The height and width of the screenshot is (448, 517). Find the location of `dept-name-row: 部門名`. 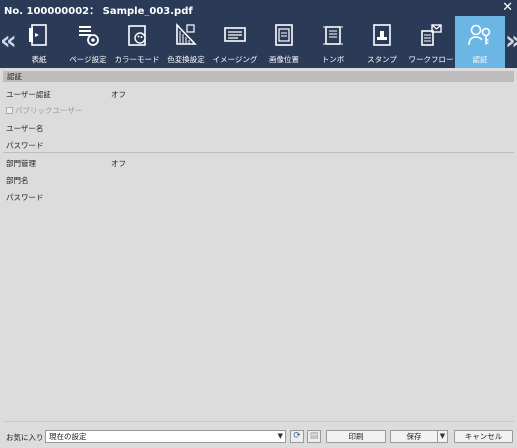

dept-name-row: 部門名 is located at coordinates (17, 180).